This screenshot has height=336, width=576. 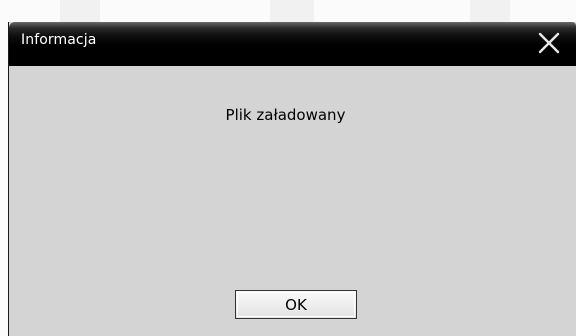 I want to click on ok-button: OK, so click(x=296, y=304).